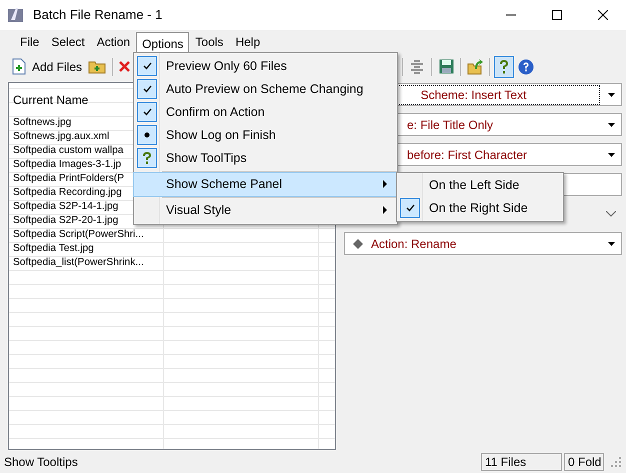  I want to click on status-text: Show Tooltips, so click(41, 462).